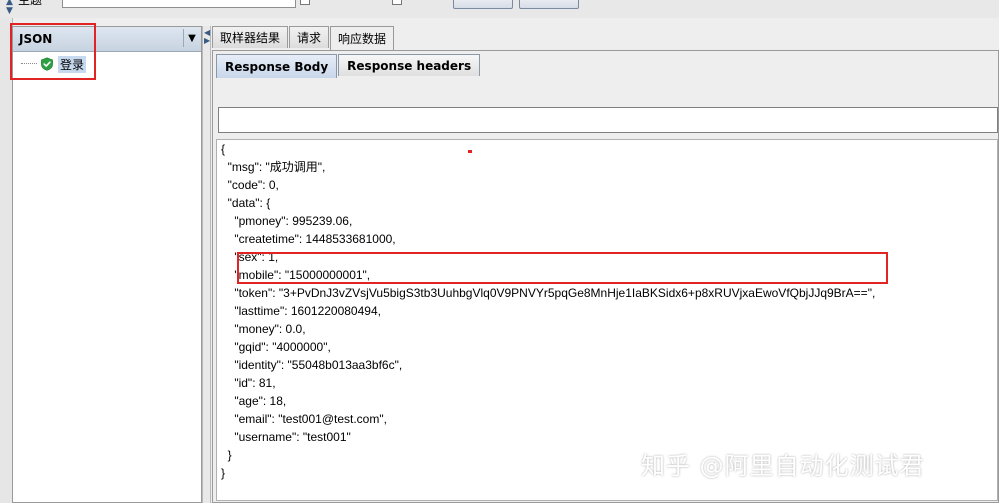  What do you see at coordinates (470, 151) in the screenshot?
I see `annotation-dot` at bounding box center [470, 151].